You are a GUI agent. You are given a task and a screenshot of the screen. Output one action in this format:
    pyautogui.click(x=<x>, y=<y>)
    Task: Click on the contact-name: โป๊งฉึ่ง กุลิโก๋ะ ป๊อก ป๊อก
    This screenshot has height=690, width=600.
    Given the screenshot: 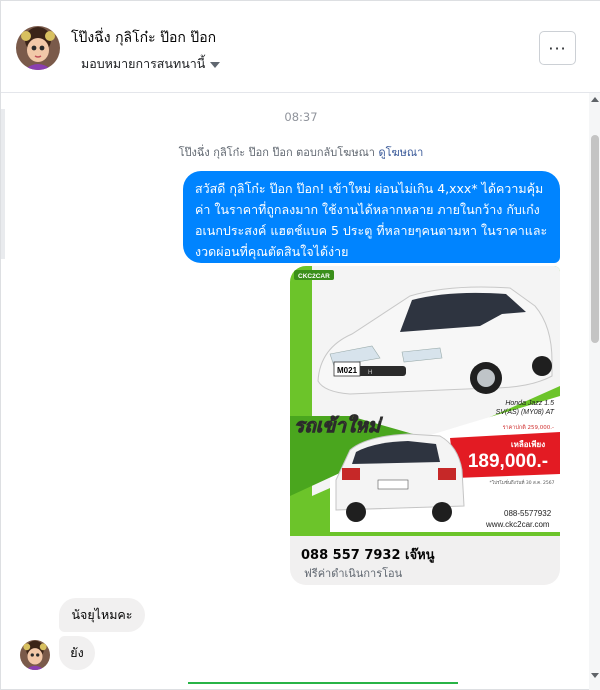 What is the action you would take?
    pyautogui.click(x=144, y=38)
    